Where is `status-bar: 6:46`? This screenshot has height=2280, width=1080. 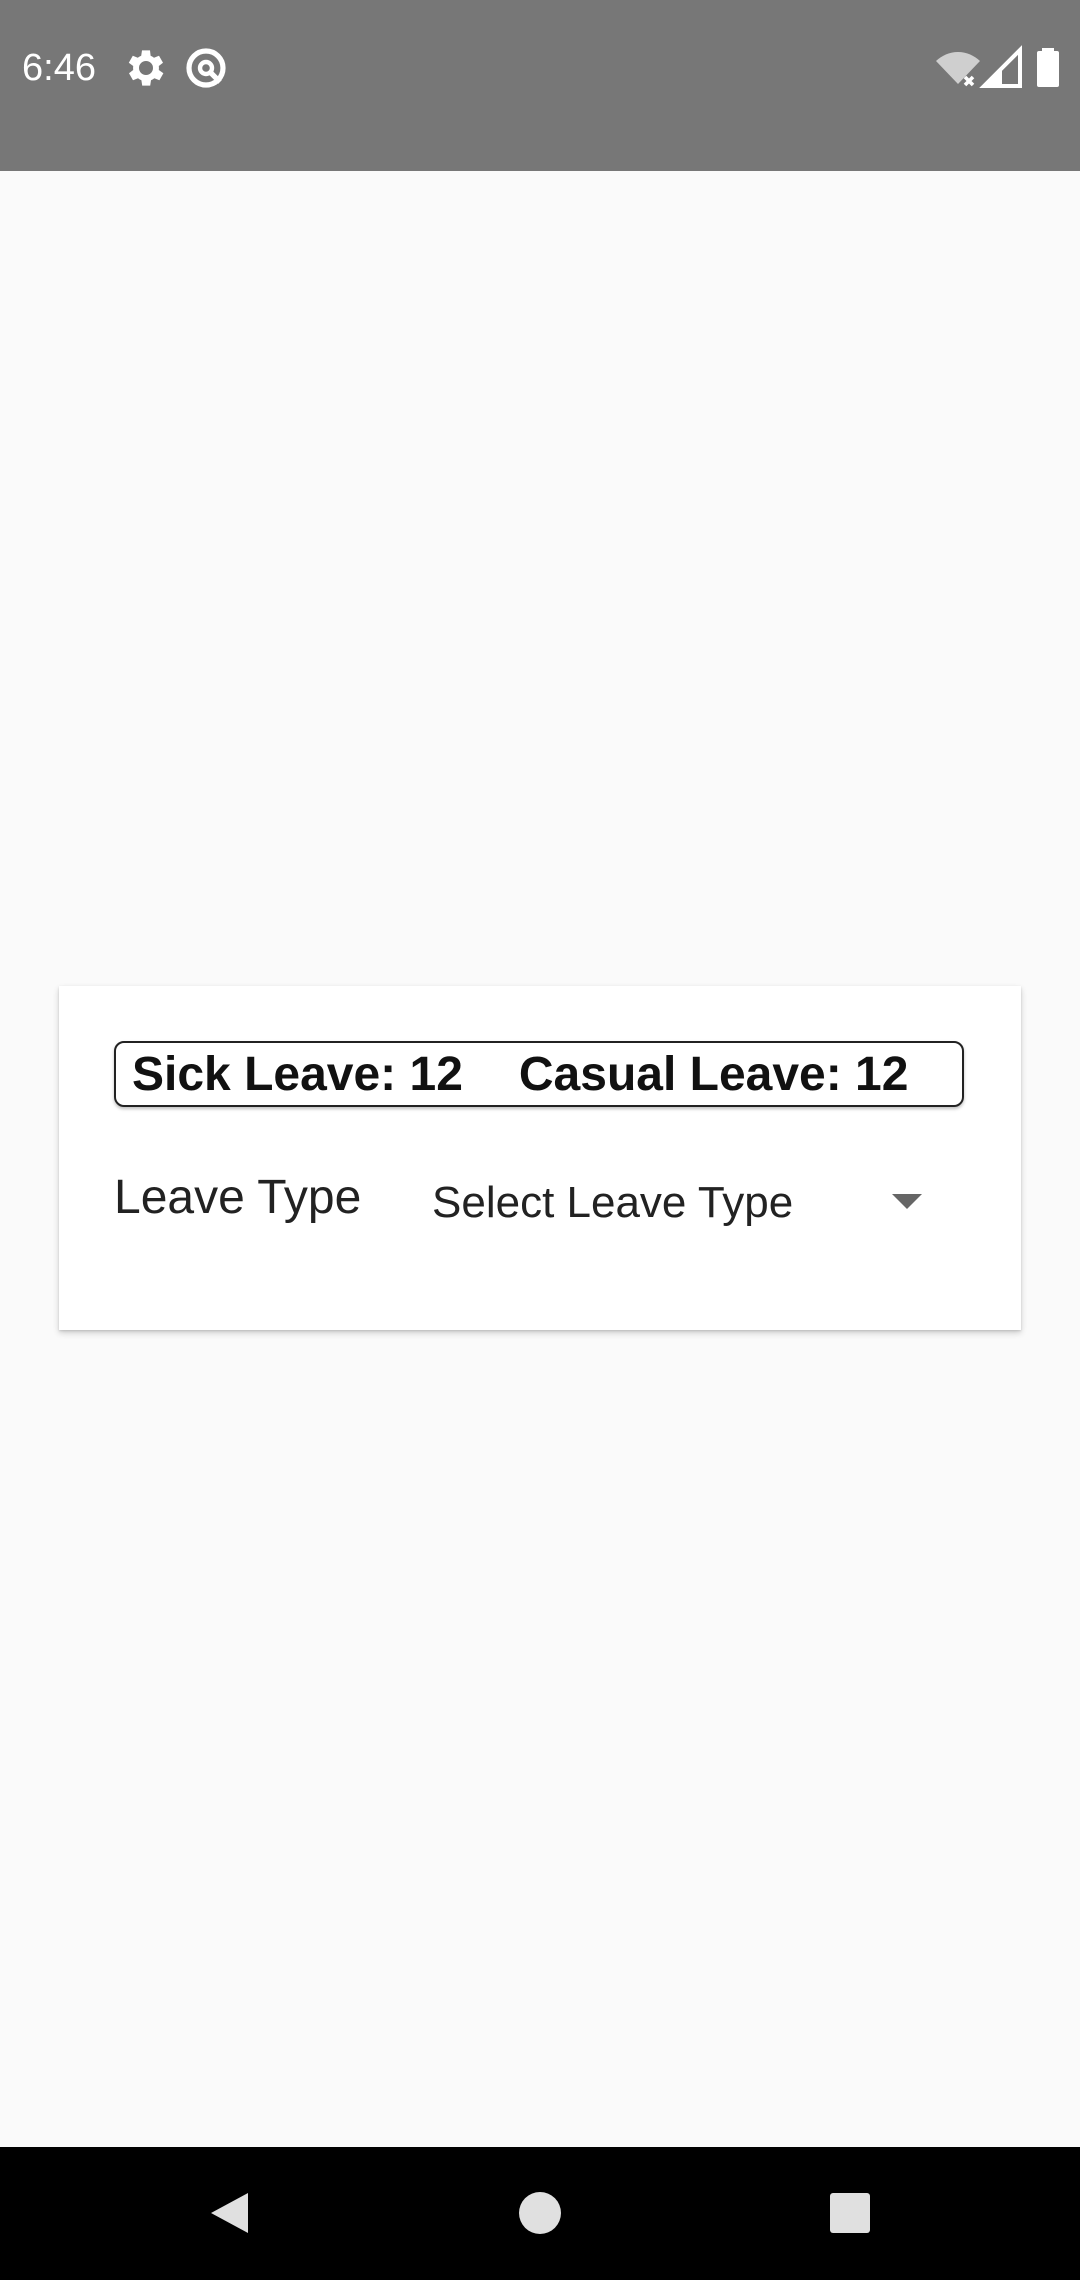
status-bar: 6:46 is located at coordinates (540, 85).